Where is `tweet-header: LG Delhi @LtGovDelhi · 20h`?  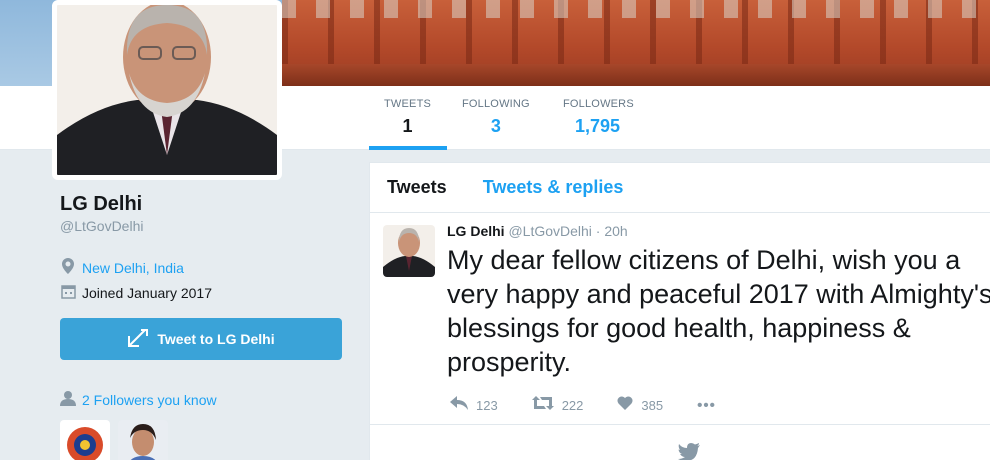 tweet-header: LG Delhi @LtGovDelhi · 20h is located at coordinates (537, 231).